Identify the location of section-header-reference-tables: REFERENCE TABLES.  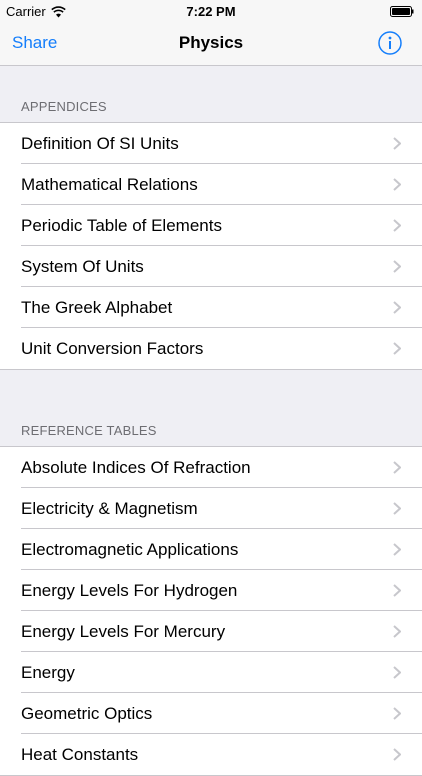
(211, 418).